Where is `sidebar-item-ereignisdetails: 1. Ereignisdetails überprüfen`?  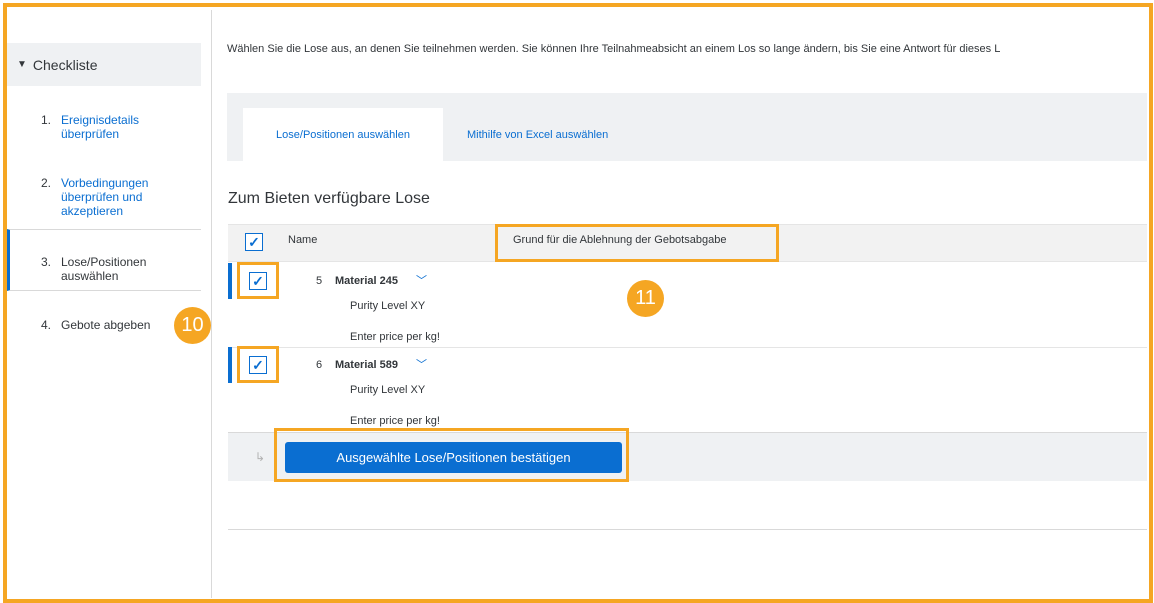 sidebar-item-ereignisdetails: 1. Ereignisdetails überprüfen is located at coordinates (104, 130).